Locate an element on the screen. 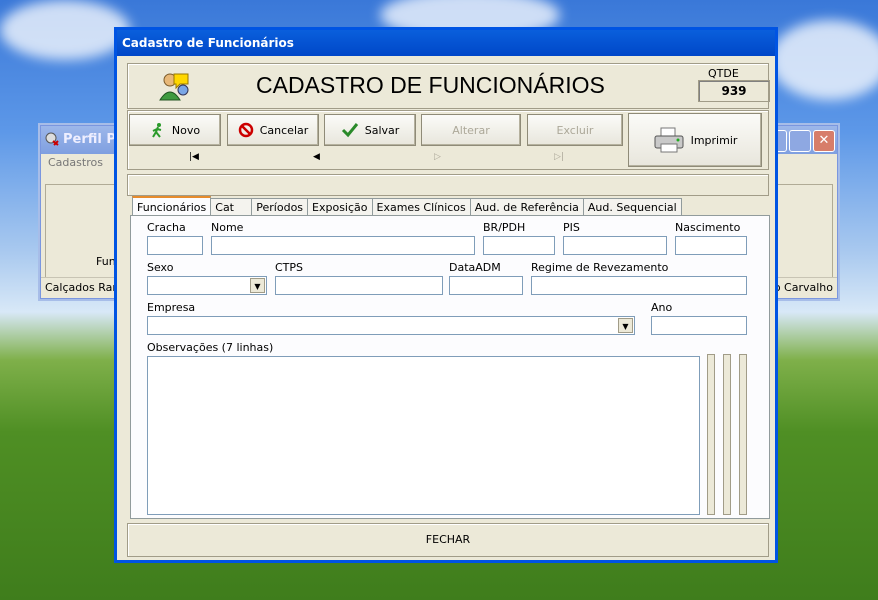 The height and width of the screenshot is (600, 878). tab-funcionarios: Funcionários is located at coordinates (172, 206).